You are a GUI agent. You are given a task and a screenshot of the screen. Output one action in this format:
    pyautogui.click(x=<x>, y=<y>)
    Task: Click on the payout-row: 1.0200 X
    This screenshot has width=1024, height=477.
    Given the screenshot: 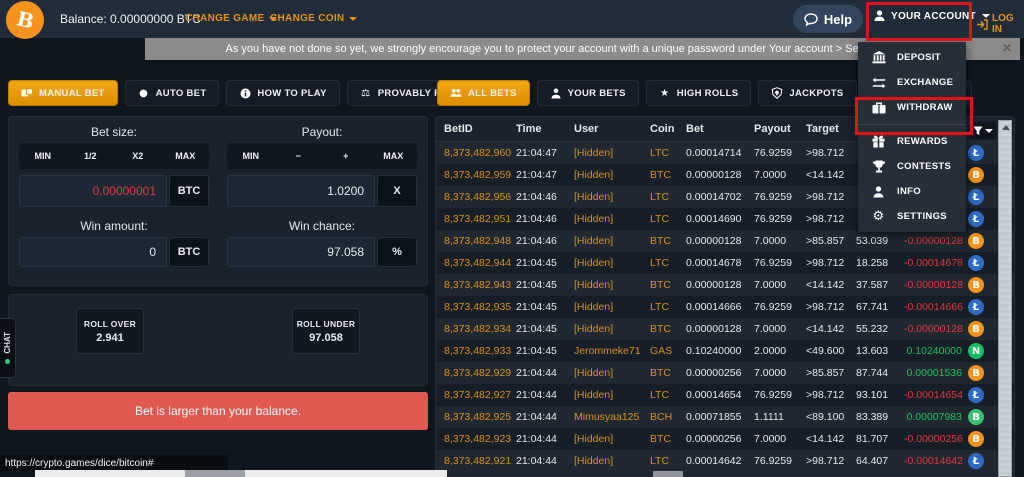 What is the action you would take?
    pyautogui.click(x=322, y=191)
    